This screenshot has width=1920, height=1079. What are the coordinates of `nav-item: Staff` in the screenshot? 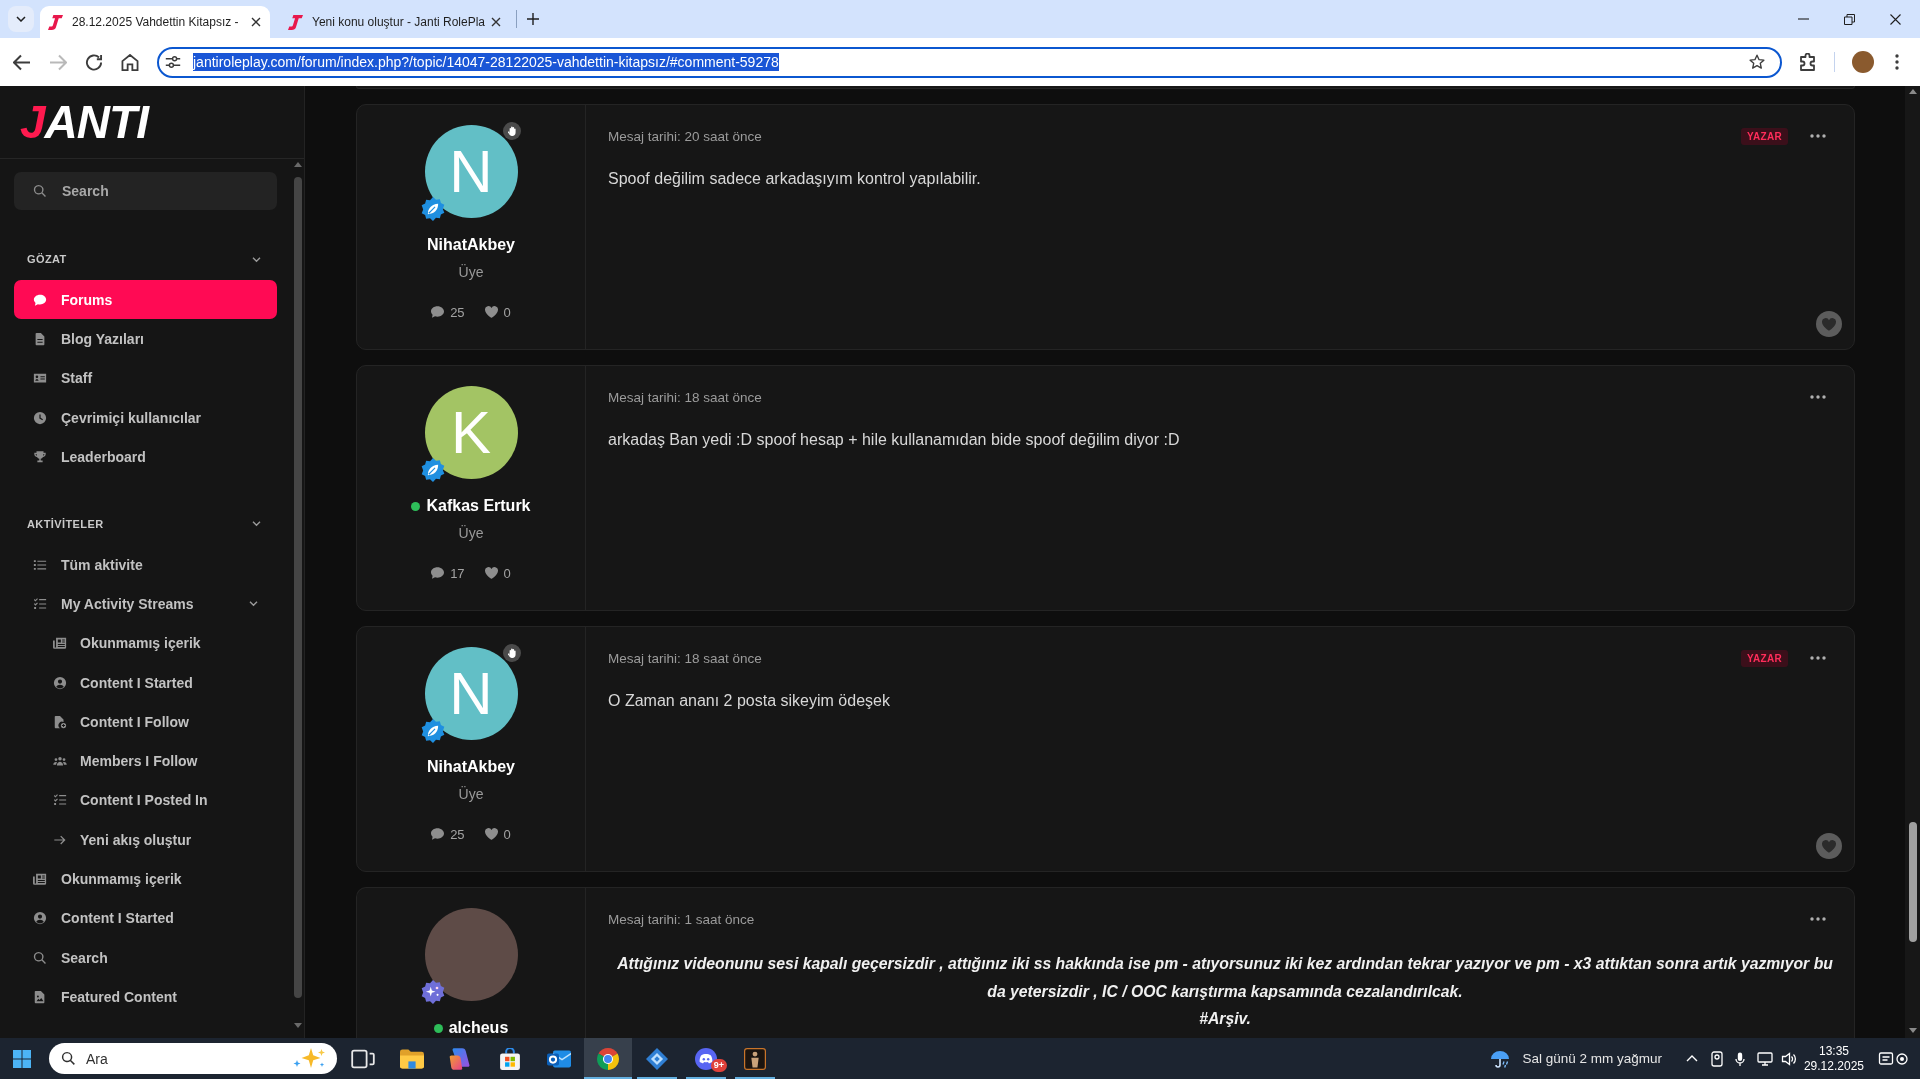 It's located at (145, 378).